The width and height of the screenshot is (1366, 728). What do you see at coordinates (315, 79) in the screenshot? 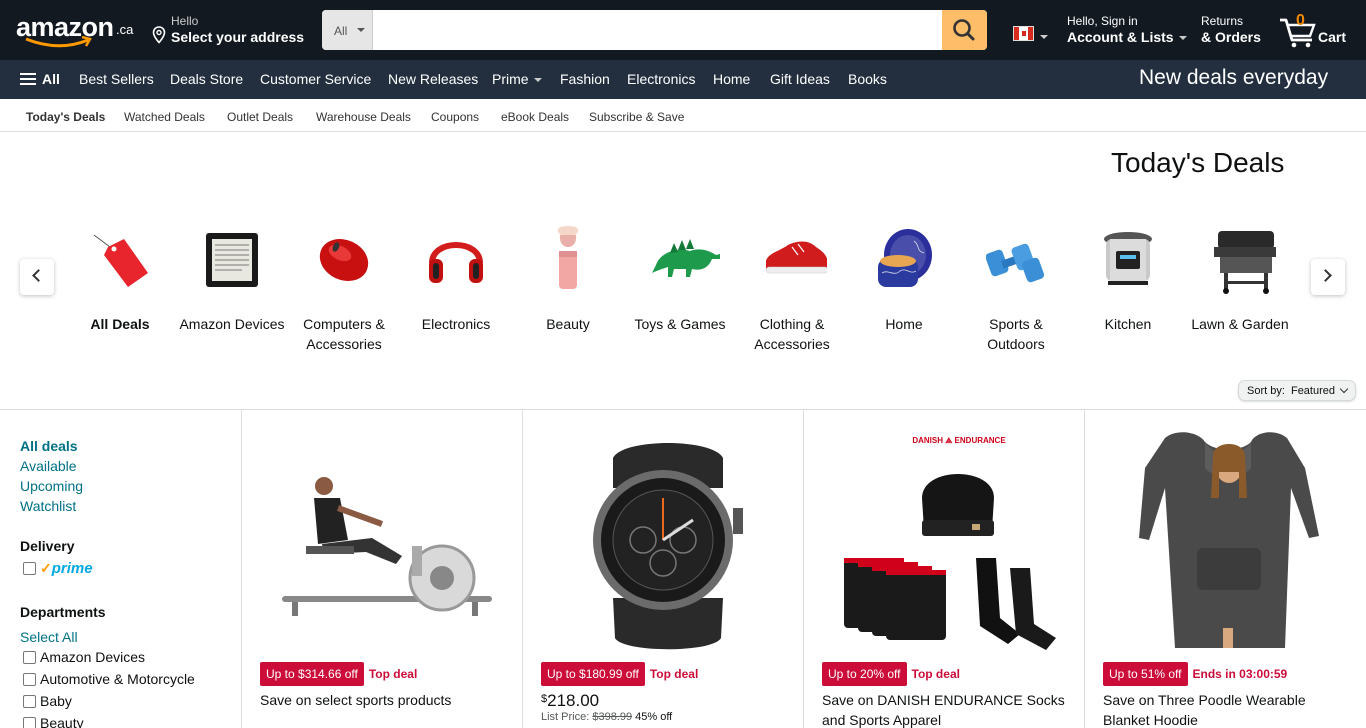
I see `nav-customer-service: Customer Service` at bounding box center [315, 79].